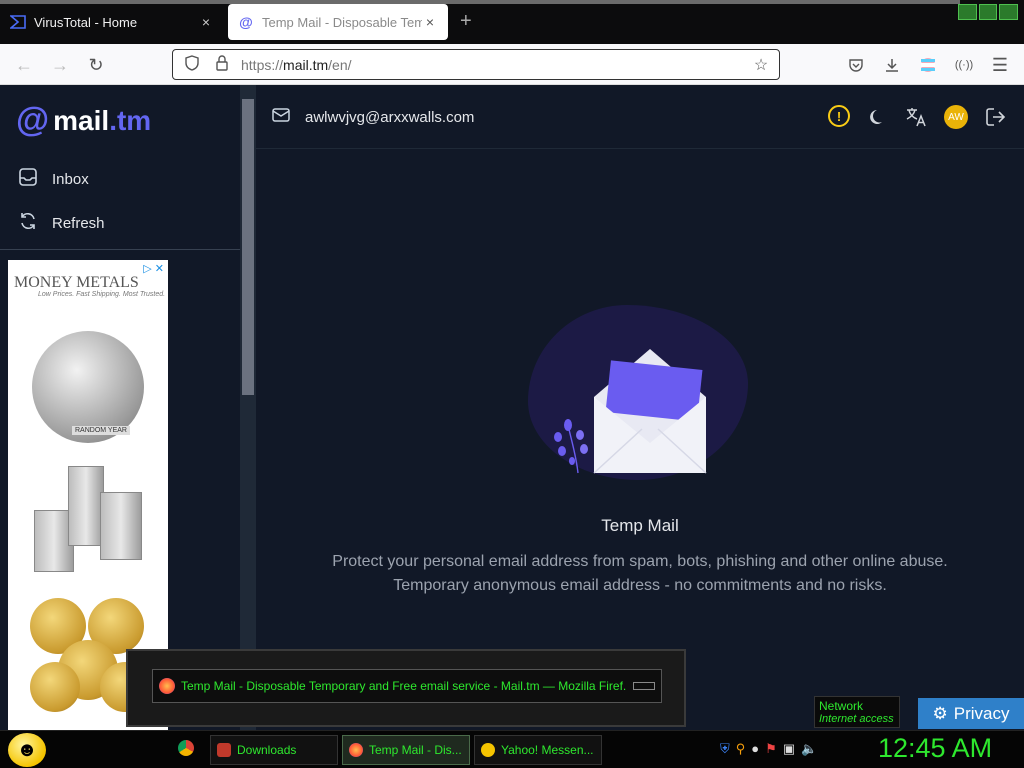  Describe the element at coordinates (771, 749) in the screenshot. I see `flag-tray-icon: ⚑` at that location.